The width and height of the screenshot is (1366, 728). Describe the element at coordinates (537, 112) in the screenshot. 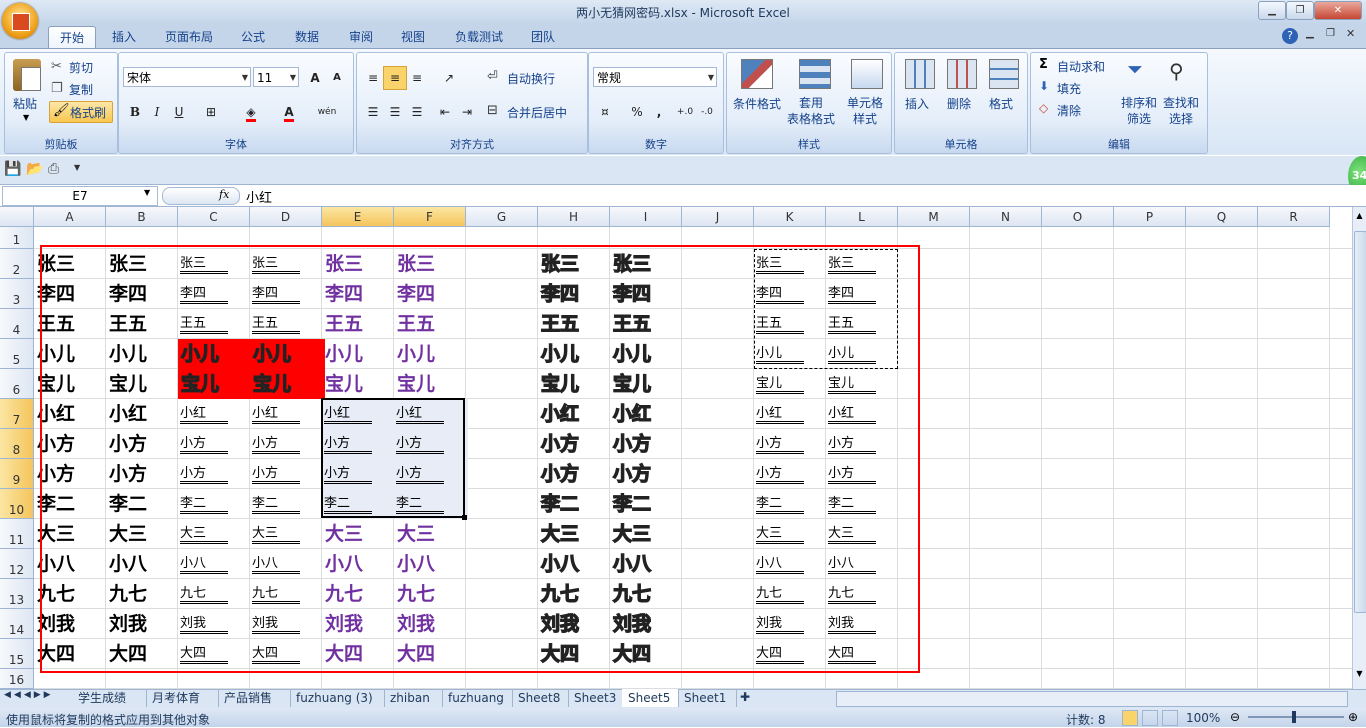

I see `merge-center-button: 合并后居中` at that location.